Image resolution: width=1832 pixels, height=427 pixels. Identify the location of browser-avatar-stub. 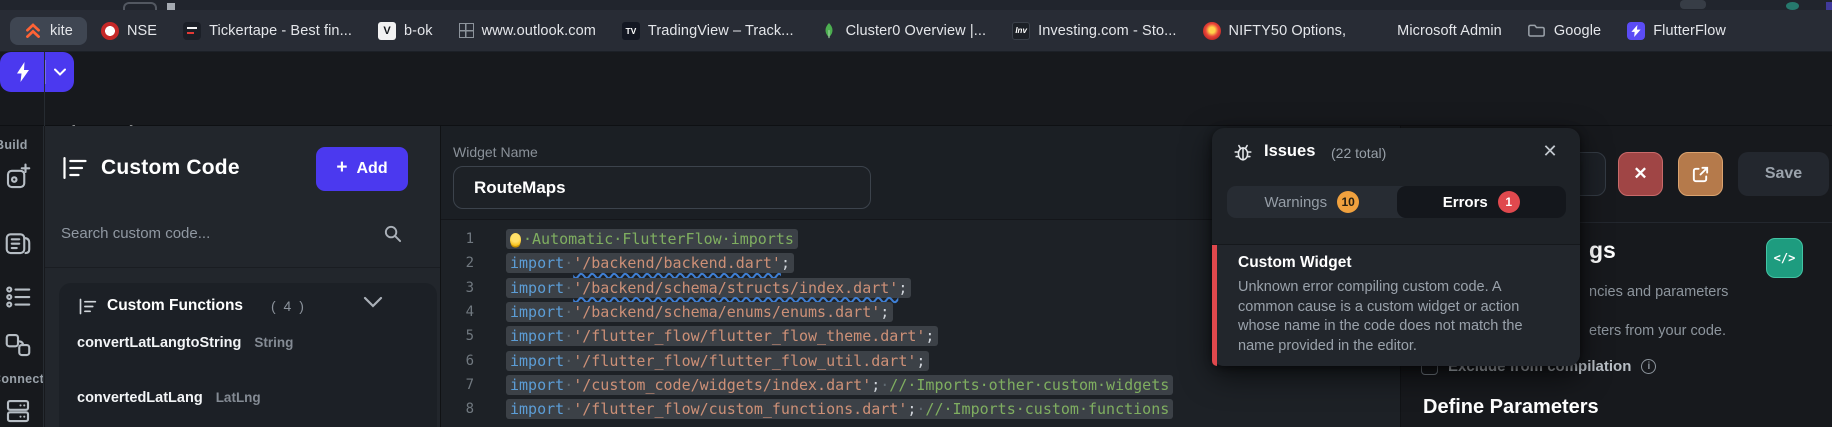
(1792, 6).